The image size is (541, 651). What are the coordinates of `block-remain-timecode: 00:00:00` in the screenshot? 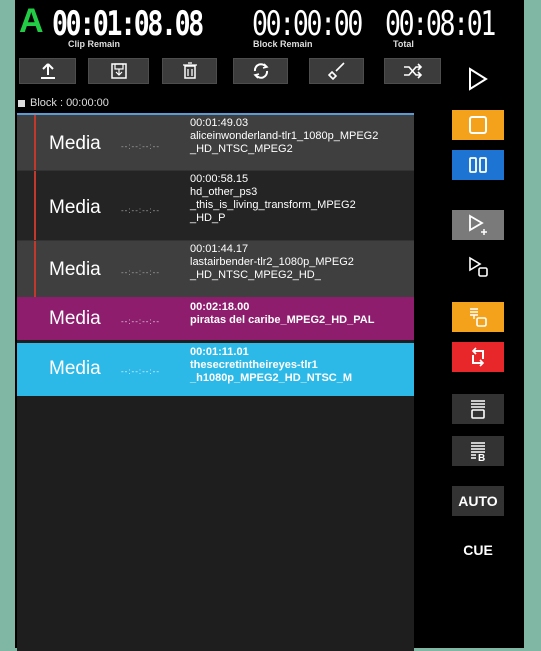 It's located at (307, 24).